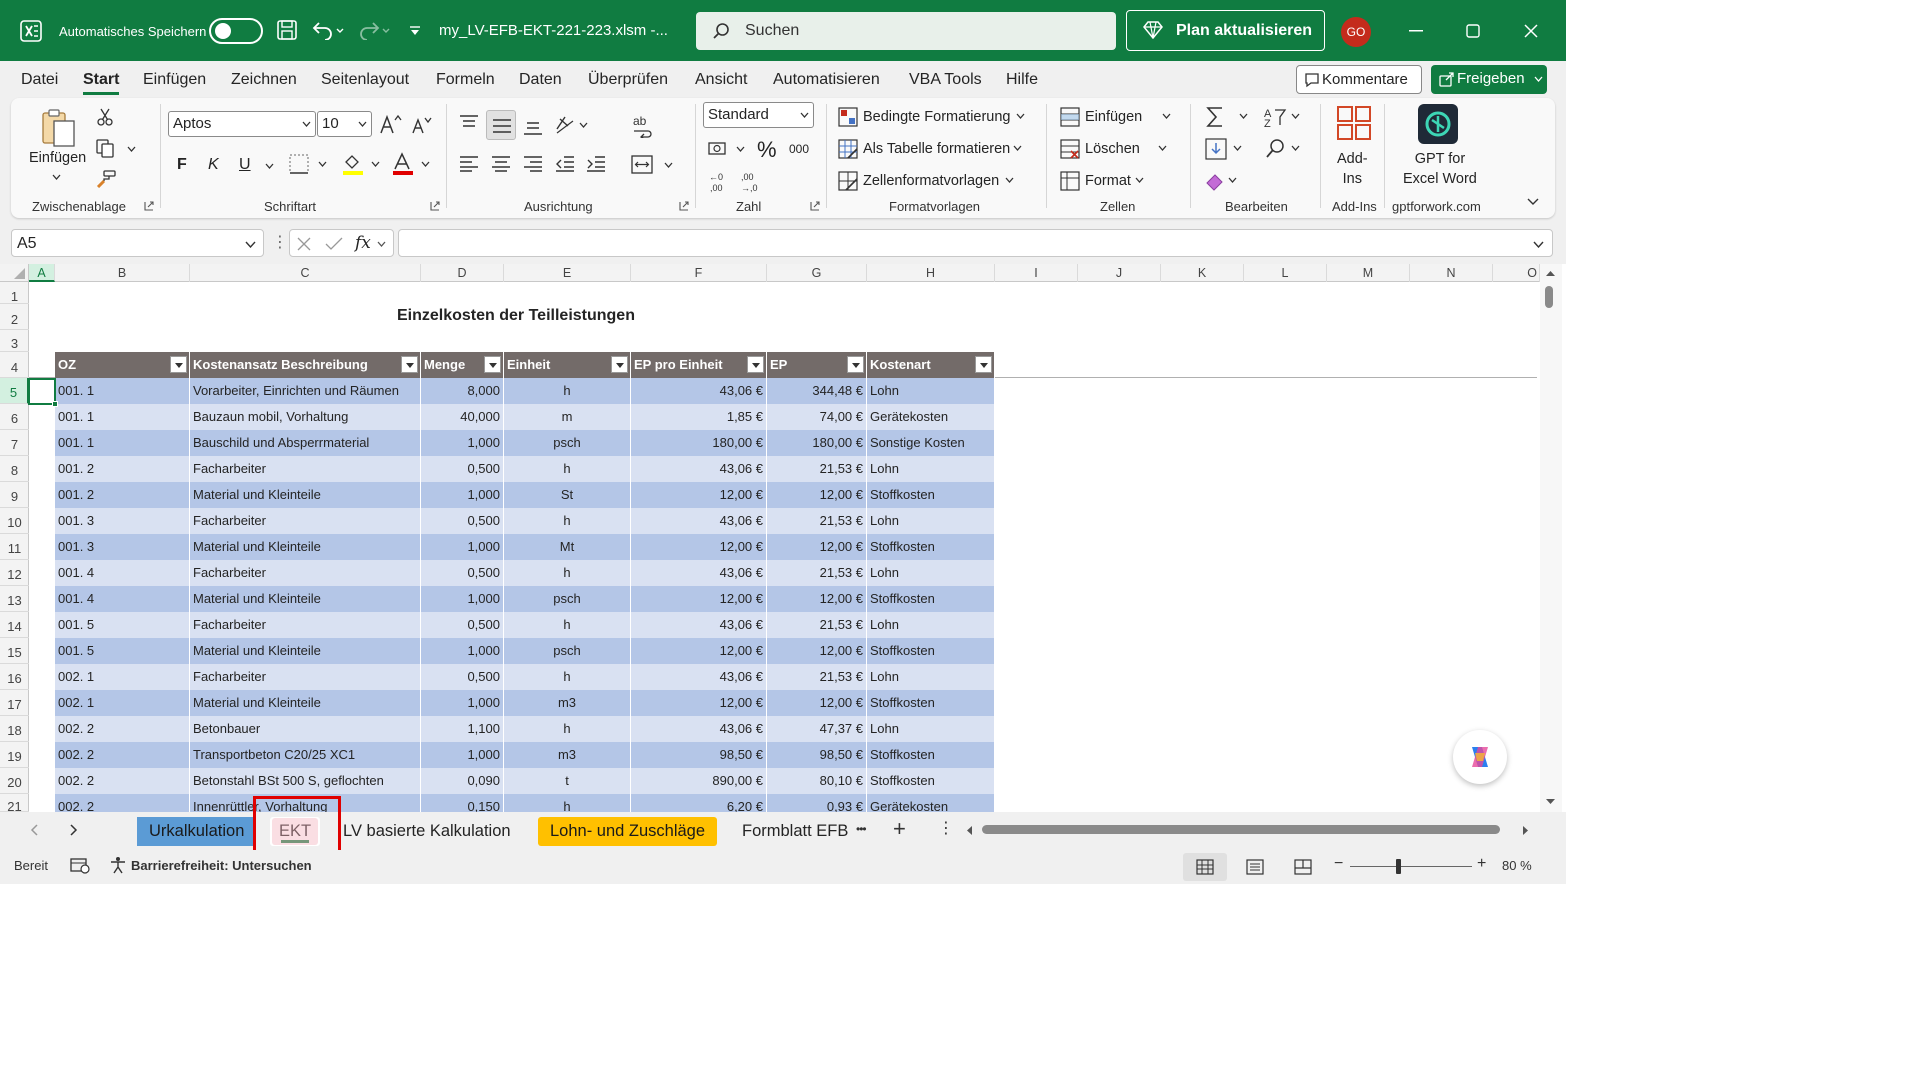 The height and width of the screenshot is (1086, 1926). What do you see at coordinates (1036, 273) in the screenshot?
I see `column-header-i: I` at bounding box center [1036, 273].